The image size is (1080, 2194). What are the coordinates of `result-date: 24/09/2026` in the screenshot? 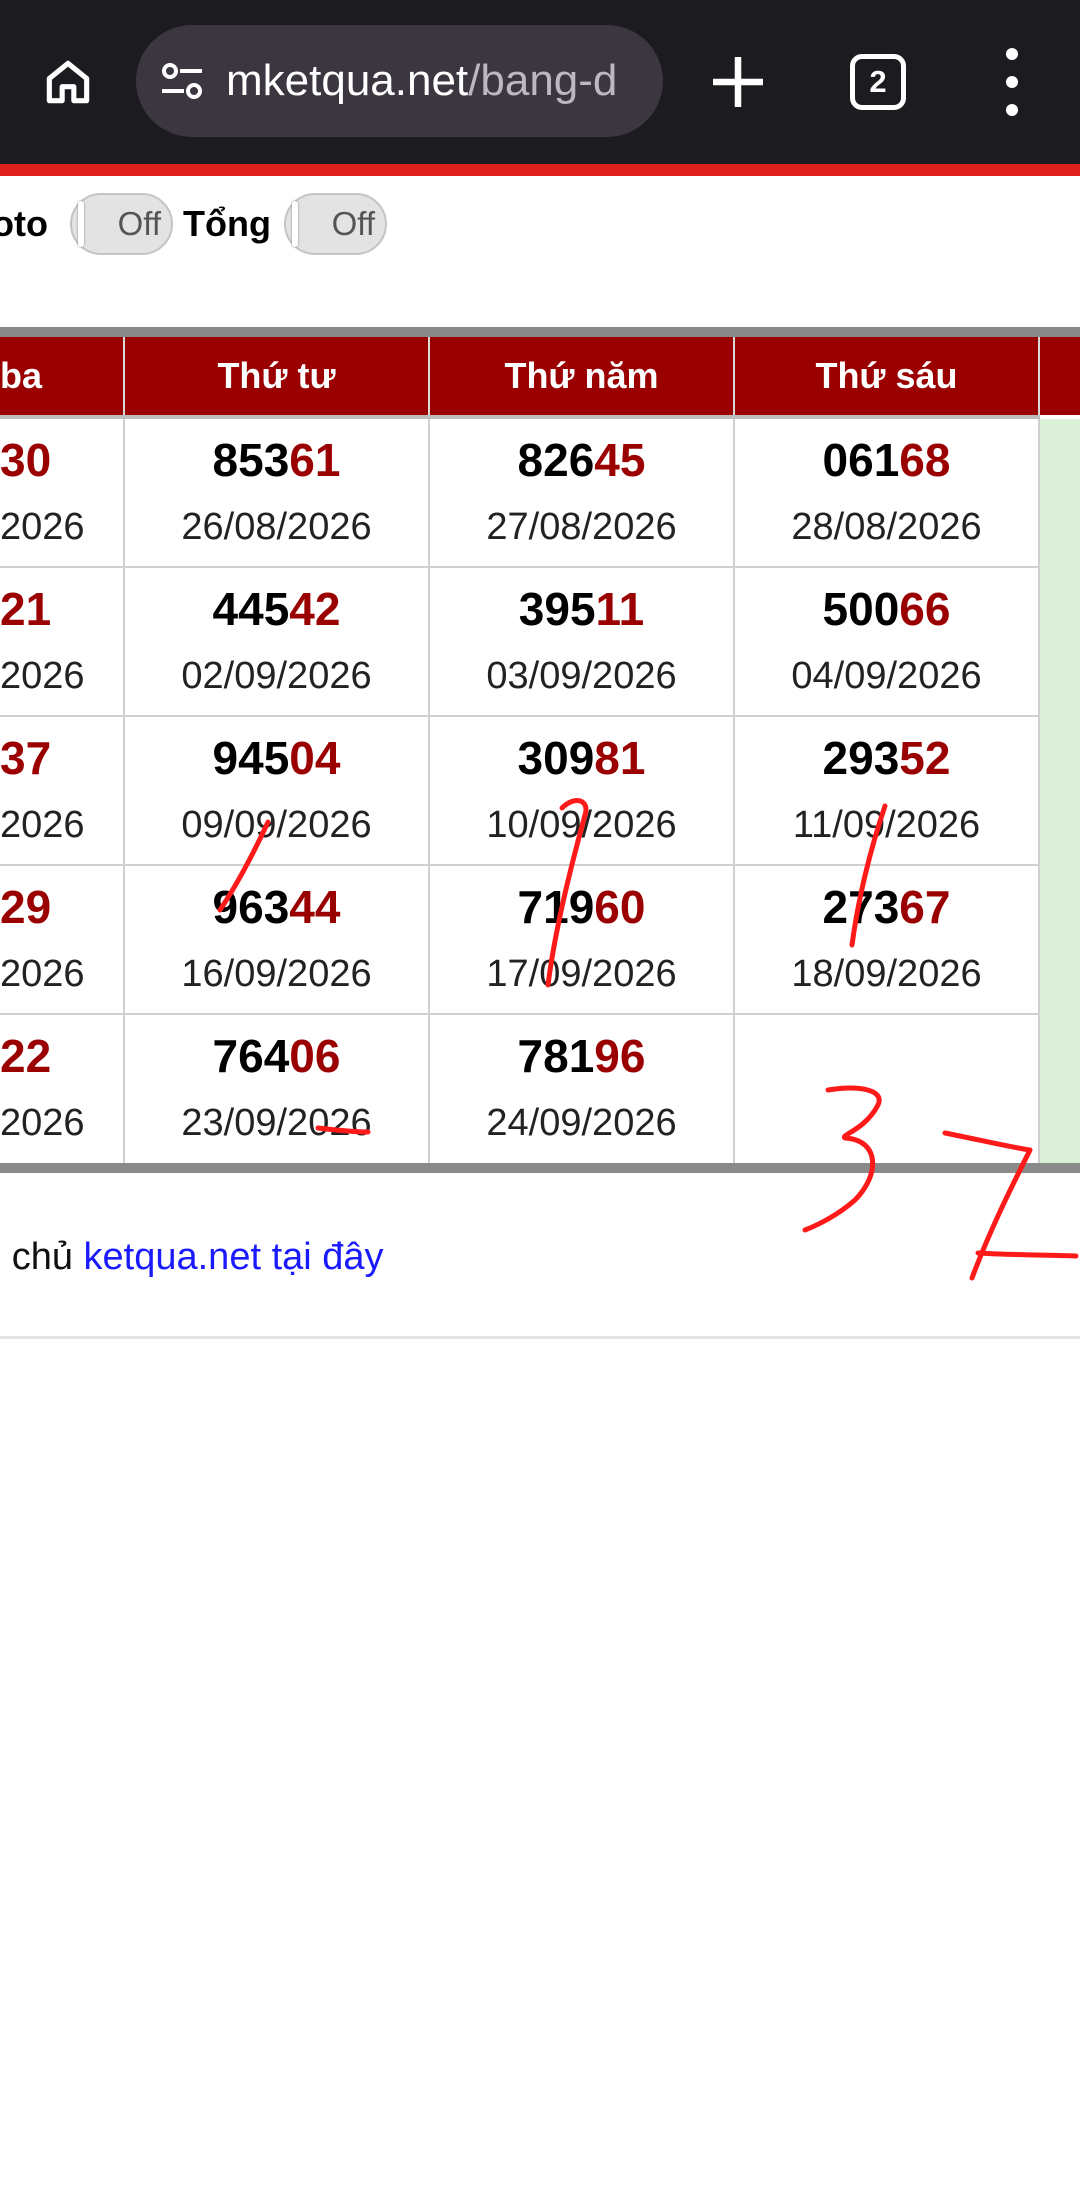 It's located at (581, 1123).